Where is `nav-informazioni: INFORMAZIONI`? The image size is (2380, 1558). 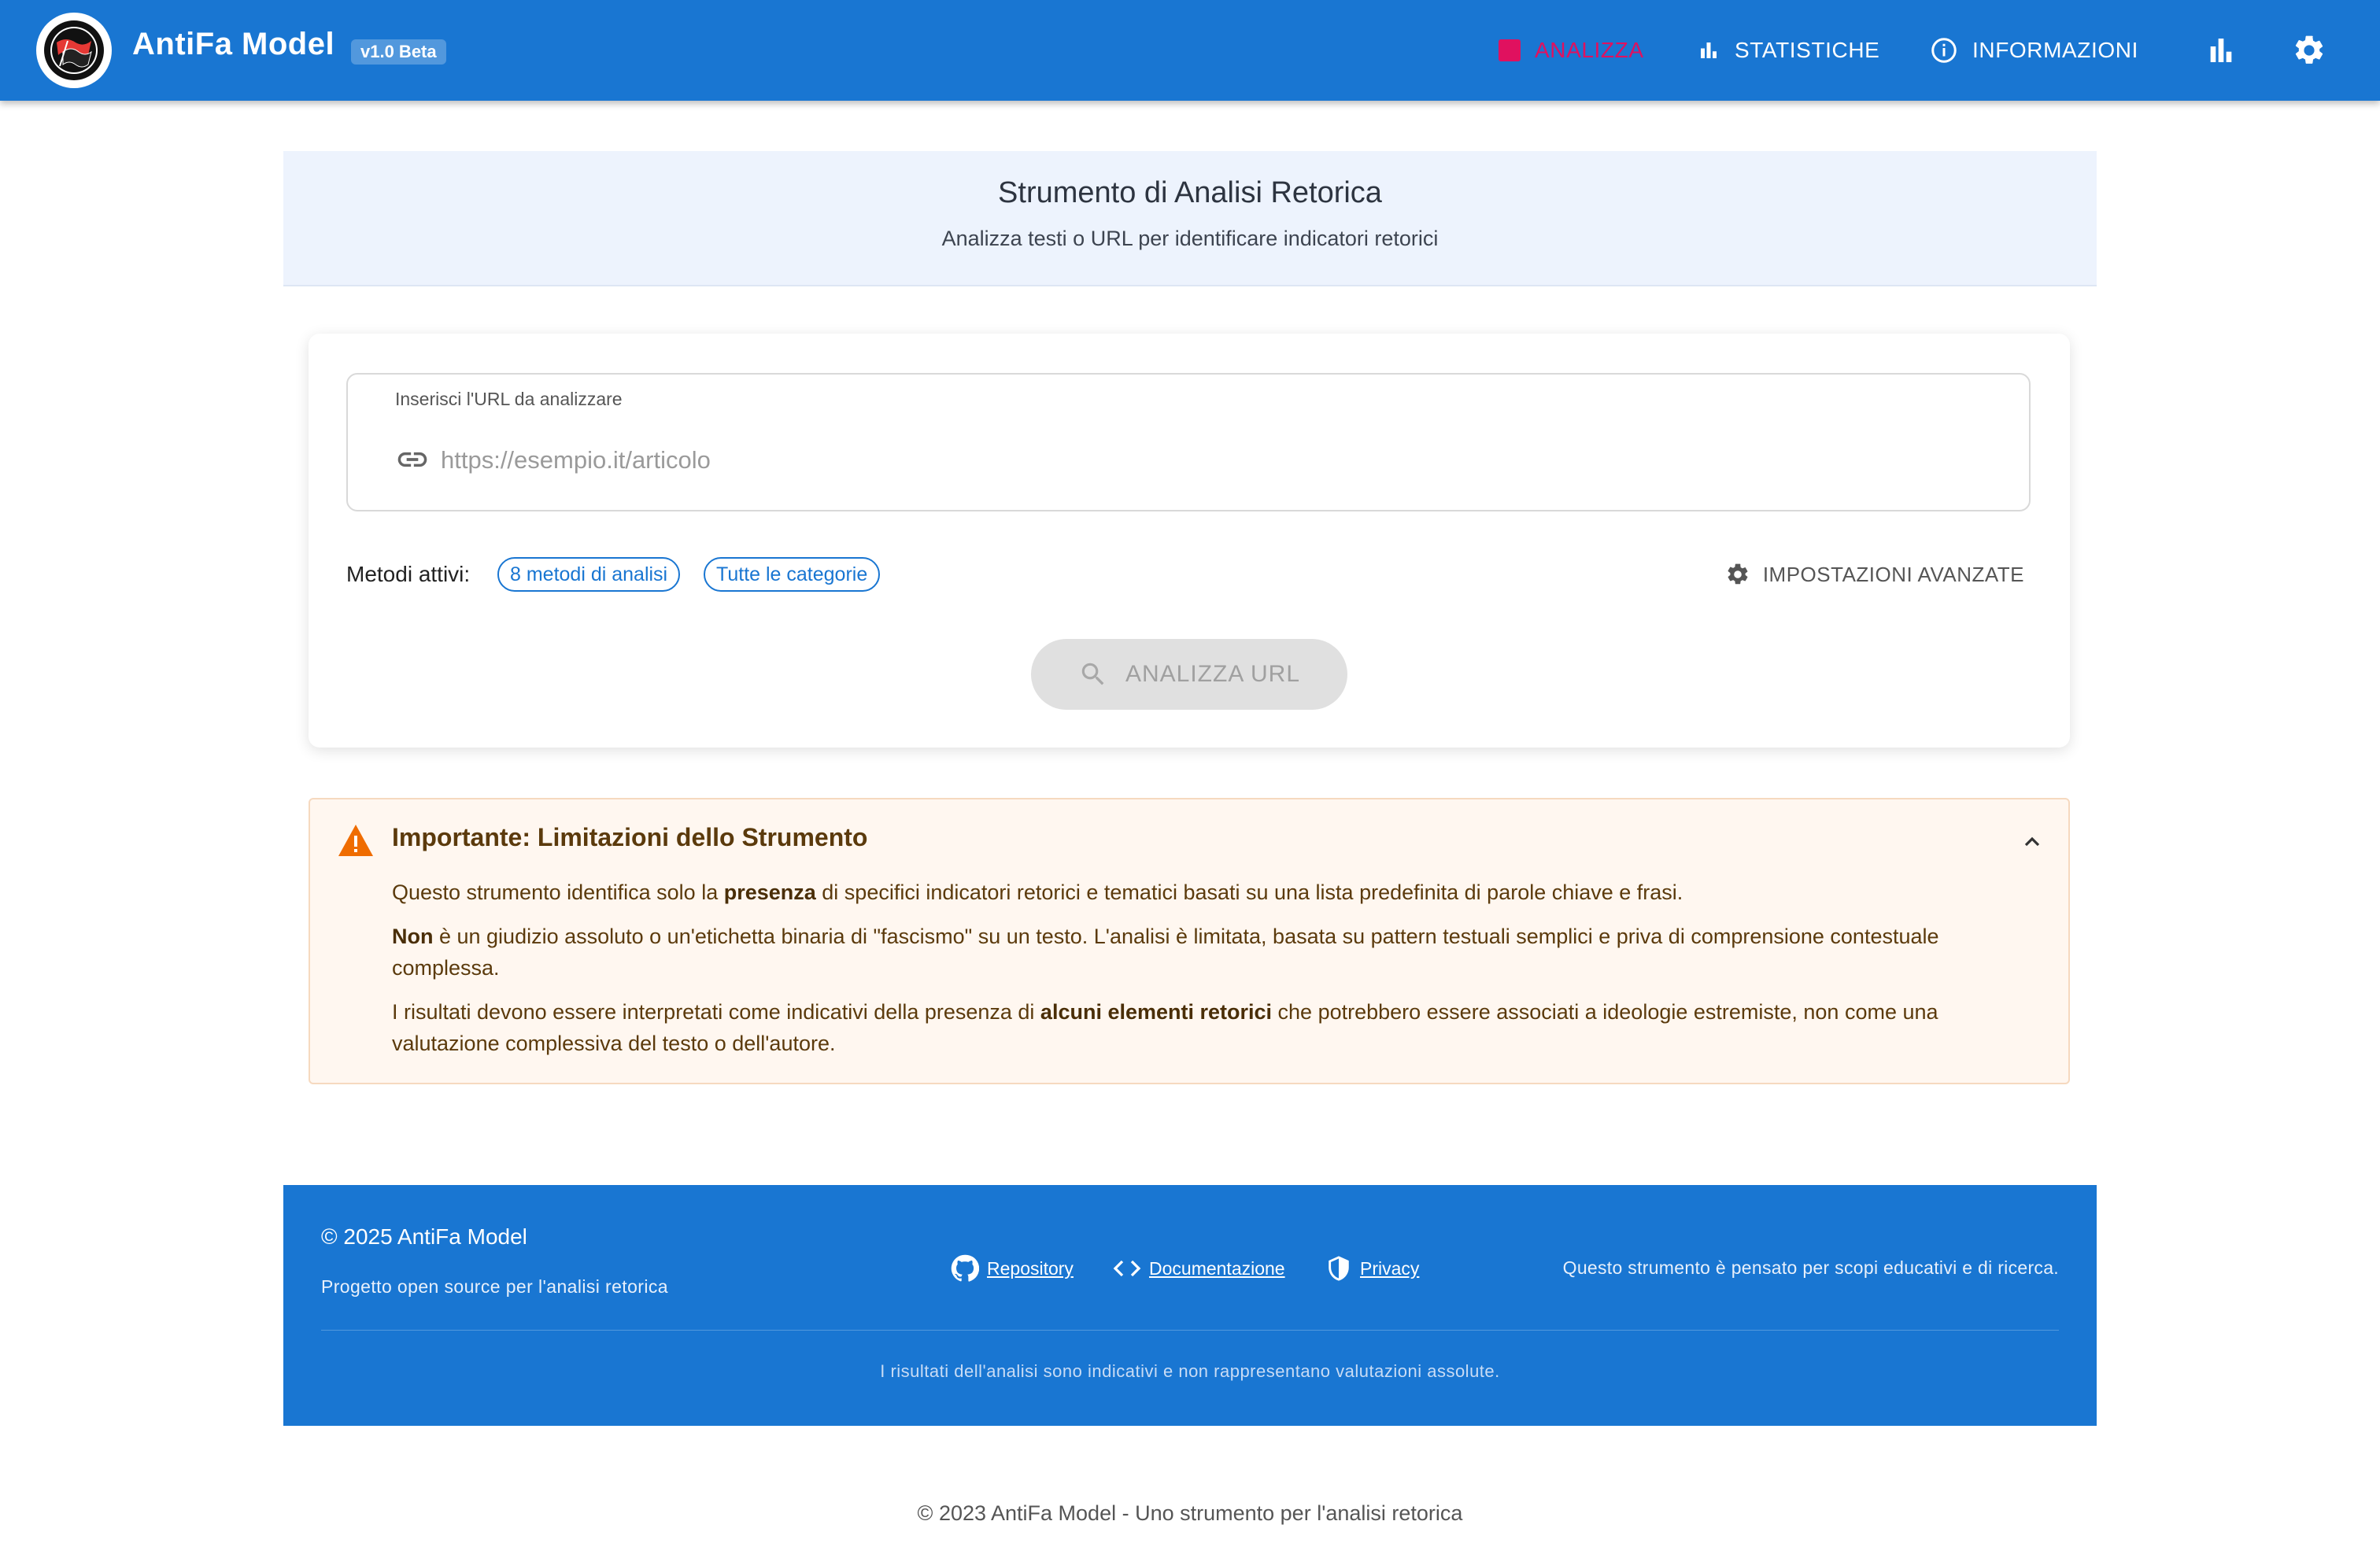
nav-informazioni: INFORMAZIONI is located at coordinates (2034, 50).